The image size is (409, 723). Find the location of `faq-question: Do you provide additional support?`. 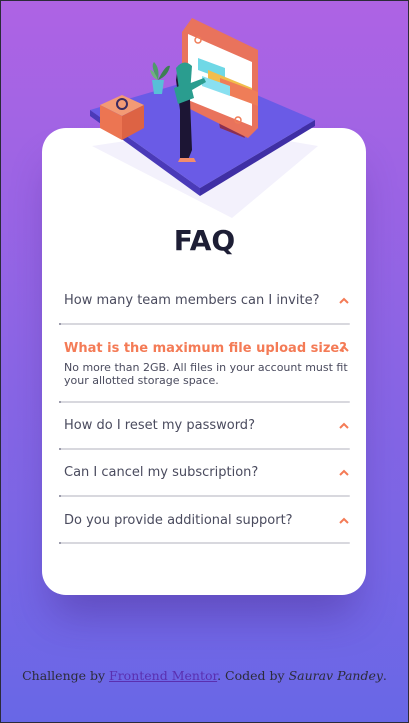

faq-question: Do you provide additional support? is located at coordinates (204, 521).